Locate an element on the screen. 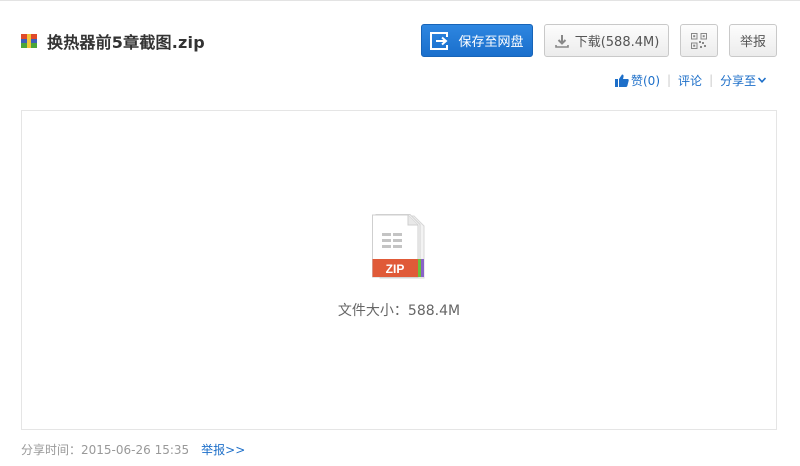 The width and height of the screenshot is (800, 466). qr-code-button is located at coordinates (699, 40).